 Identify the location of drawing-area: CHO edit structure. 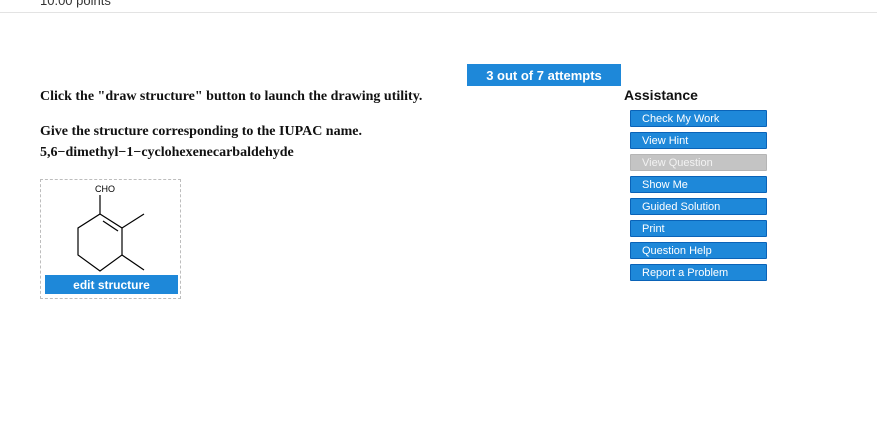
(110, 239).